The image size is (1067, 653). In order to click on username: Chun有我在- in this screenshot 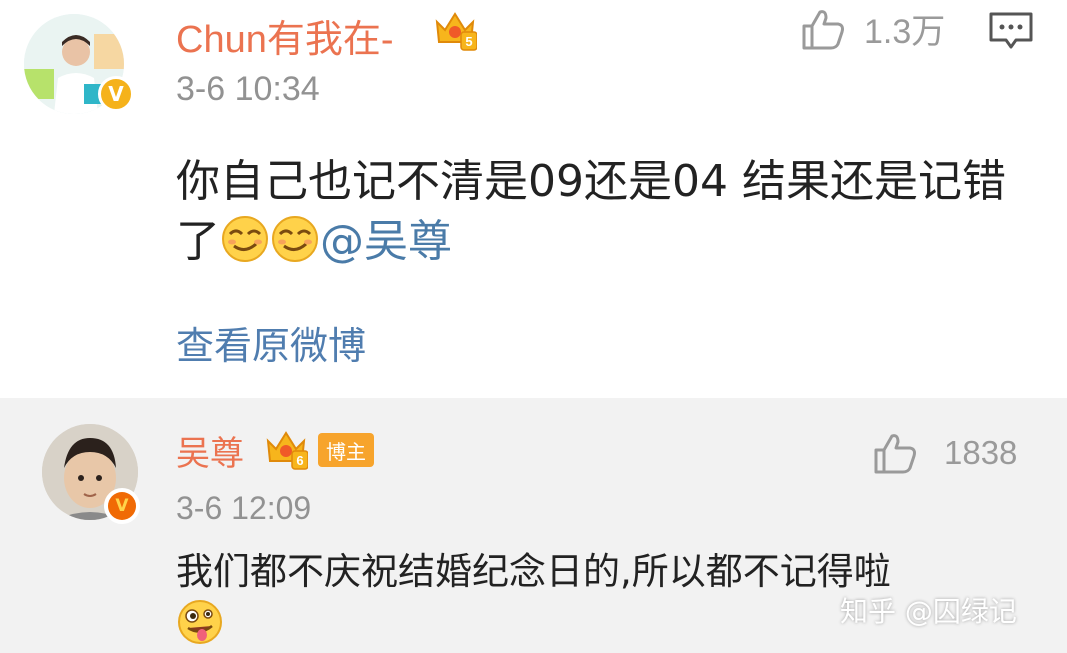, I will do `click(285, 35)`.